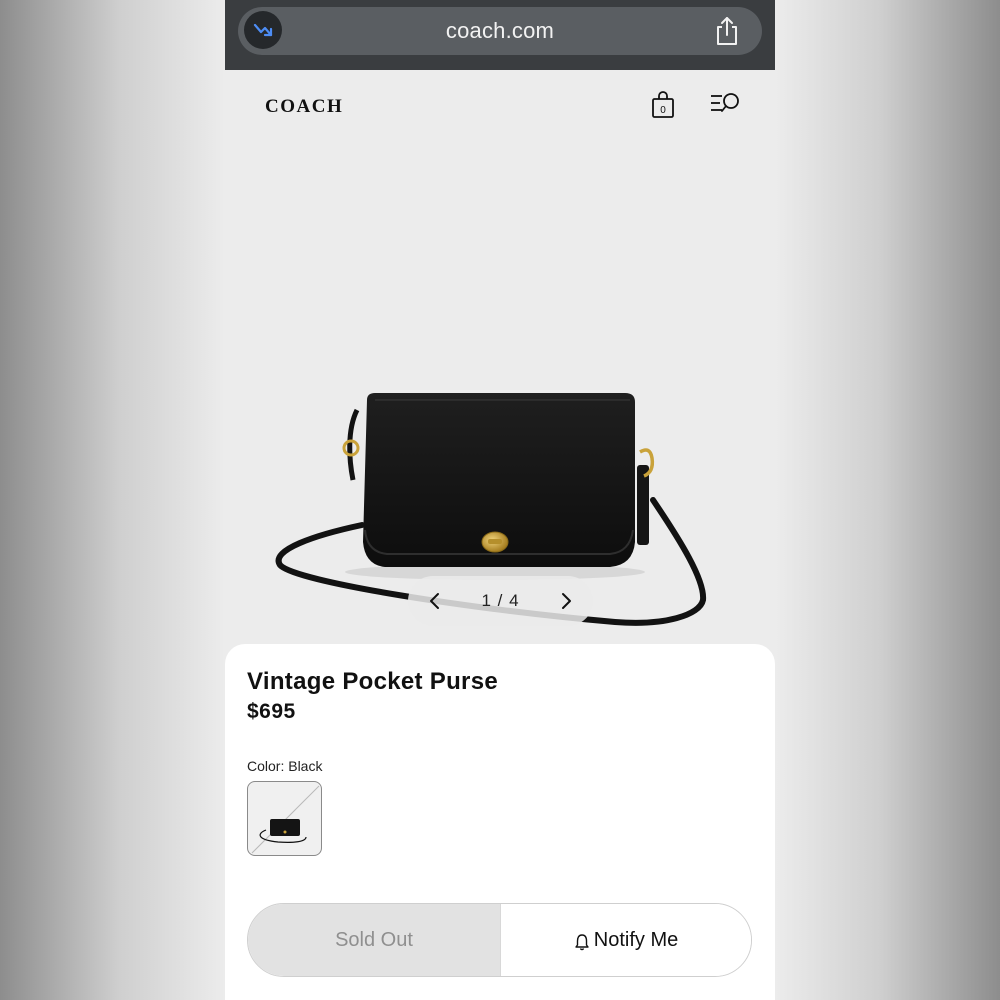 This screenshot has height=1000, width=1000. What do you see at coordinates (372, 681) in the screenshot?
I see `product-title: Vintage Pocket Purse` at bounding box center [372, 681].